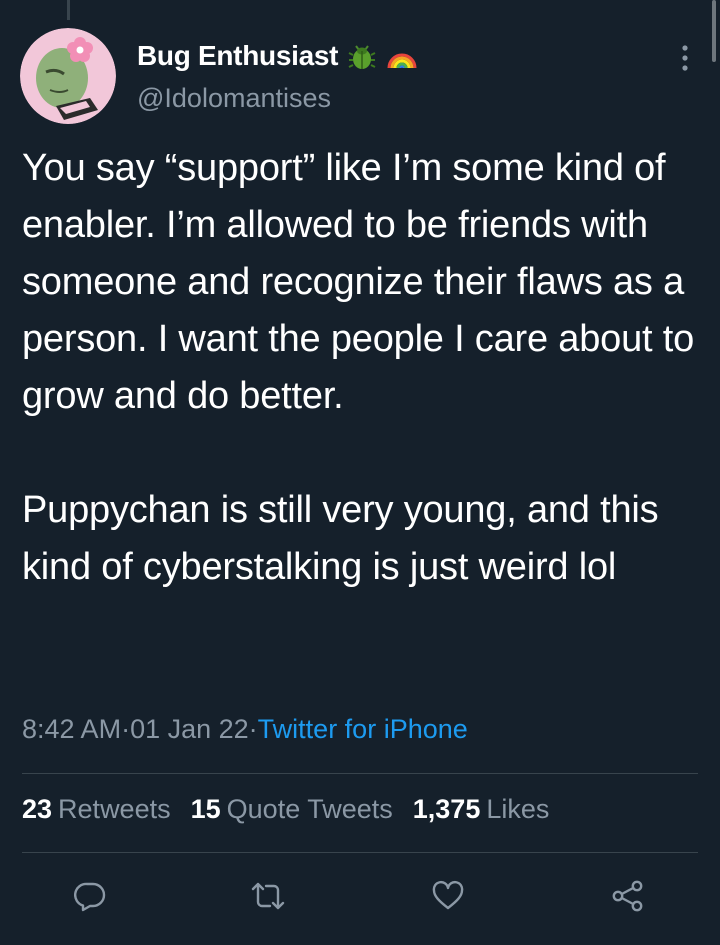 This screenshot has width=720, height=945. I want to click on retweet-button, so click(268, 896).